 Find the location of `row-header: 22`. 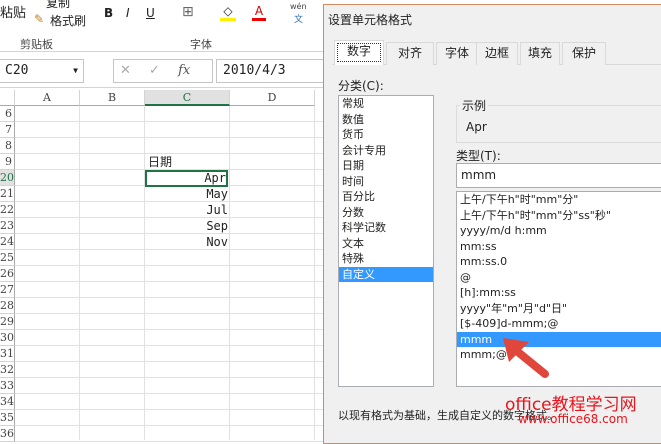

row-header: 22 is located at coordinates (7, 210).